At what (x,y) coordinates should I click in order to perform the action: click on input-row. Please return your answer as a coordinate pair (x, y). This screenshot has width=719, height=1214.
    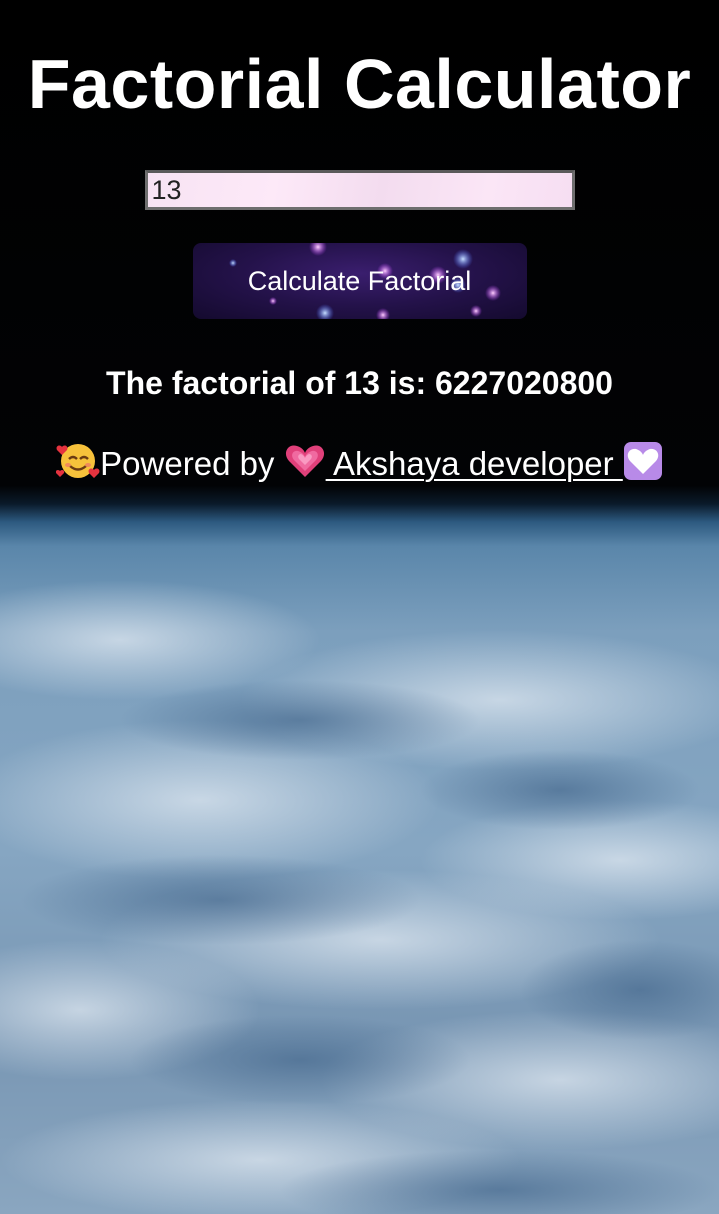
    Looking at the image, I should click on (359, 190).